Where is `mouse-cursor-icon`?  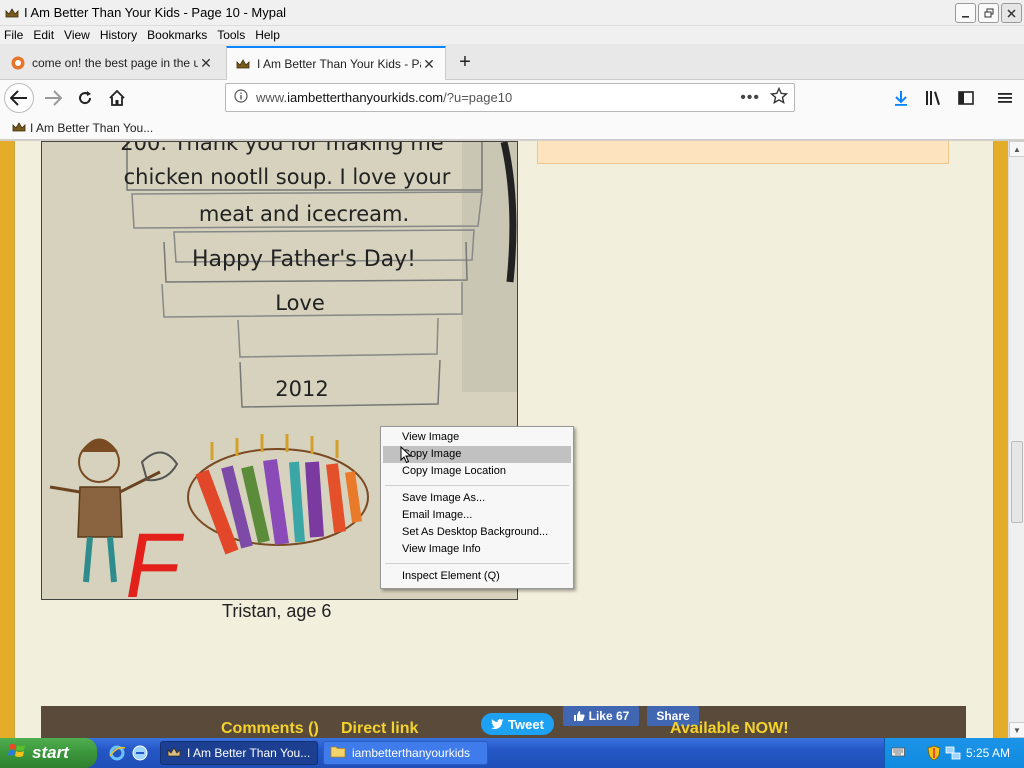
mouse-cursor-icon is located at coordinates (406, 456).